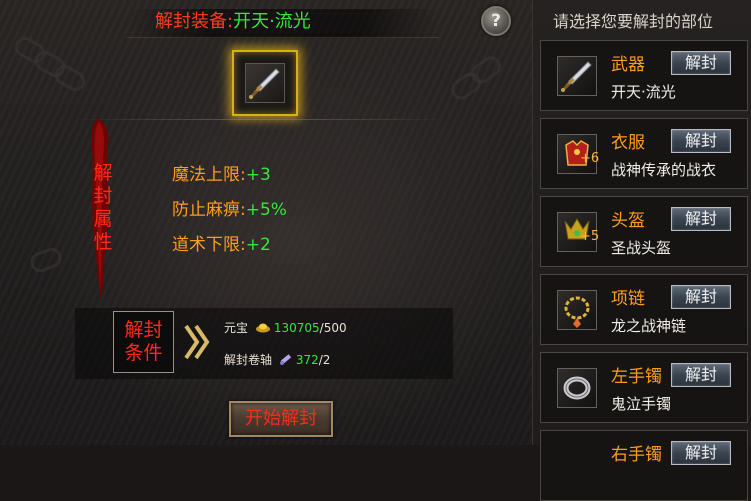 This screenshot has width=751, height=501. Describe the element at coordinates (194, 21) in the screenshot. I see `equipment-title-label: 解封装备:` at that location.